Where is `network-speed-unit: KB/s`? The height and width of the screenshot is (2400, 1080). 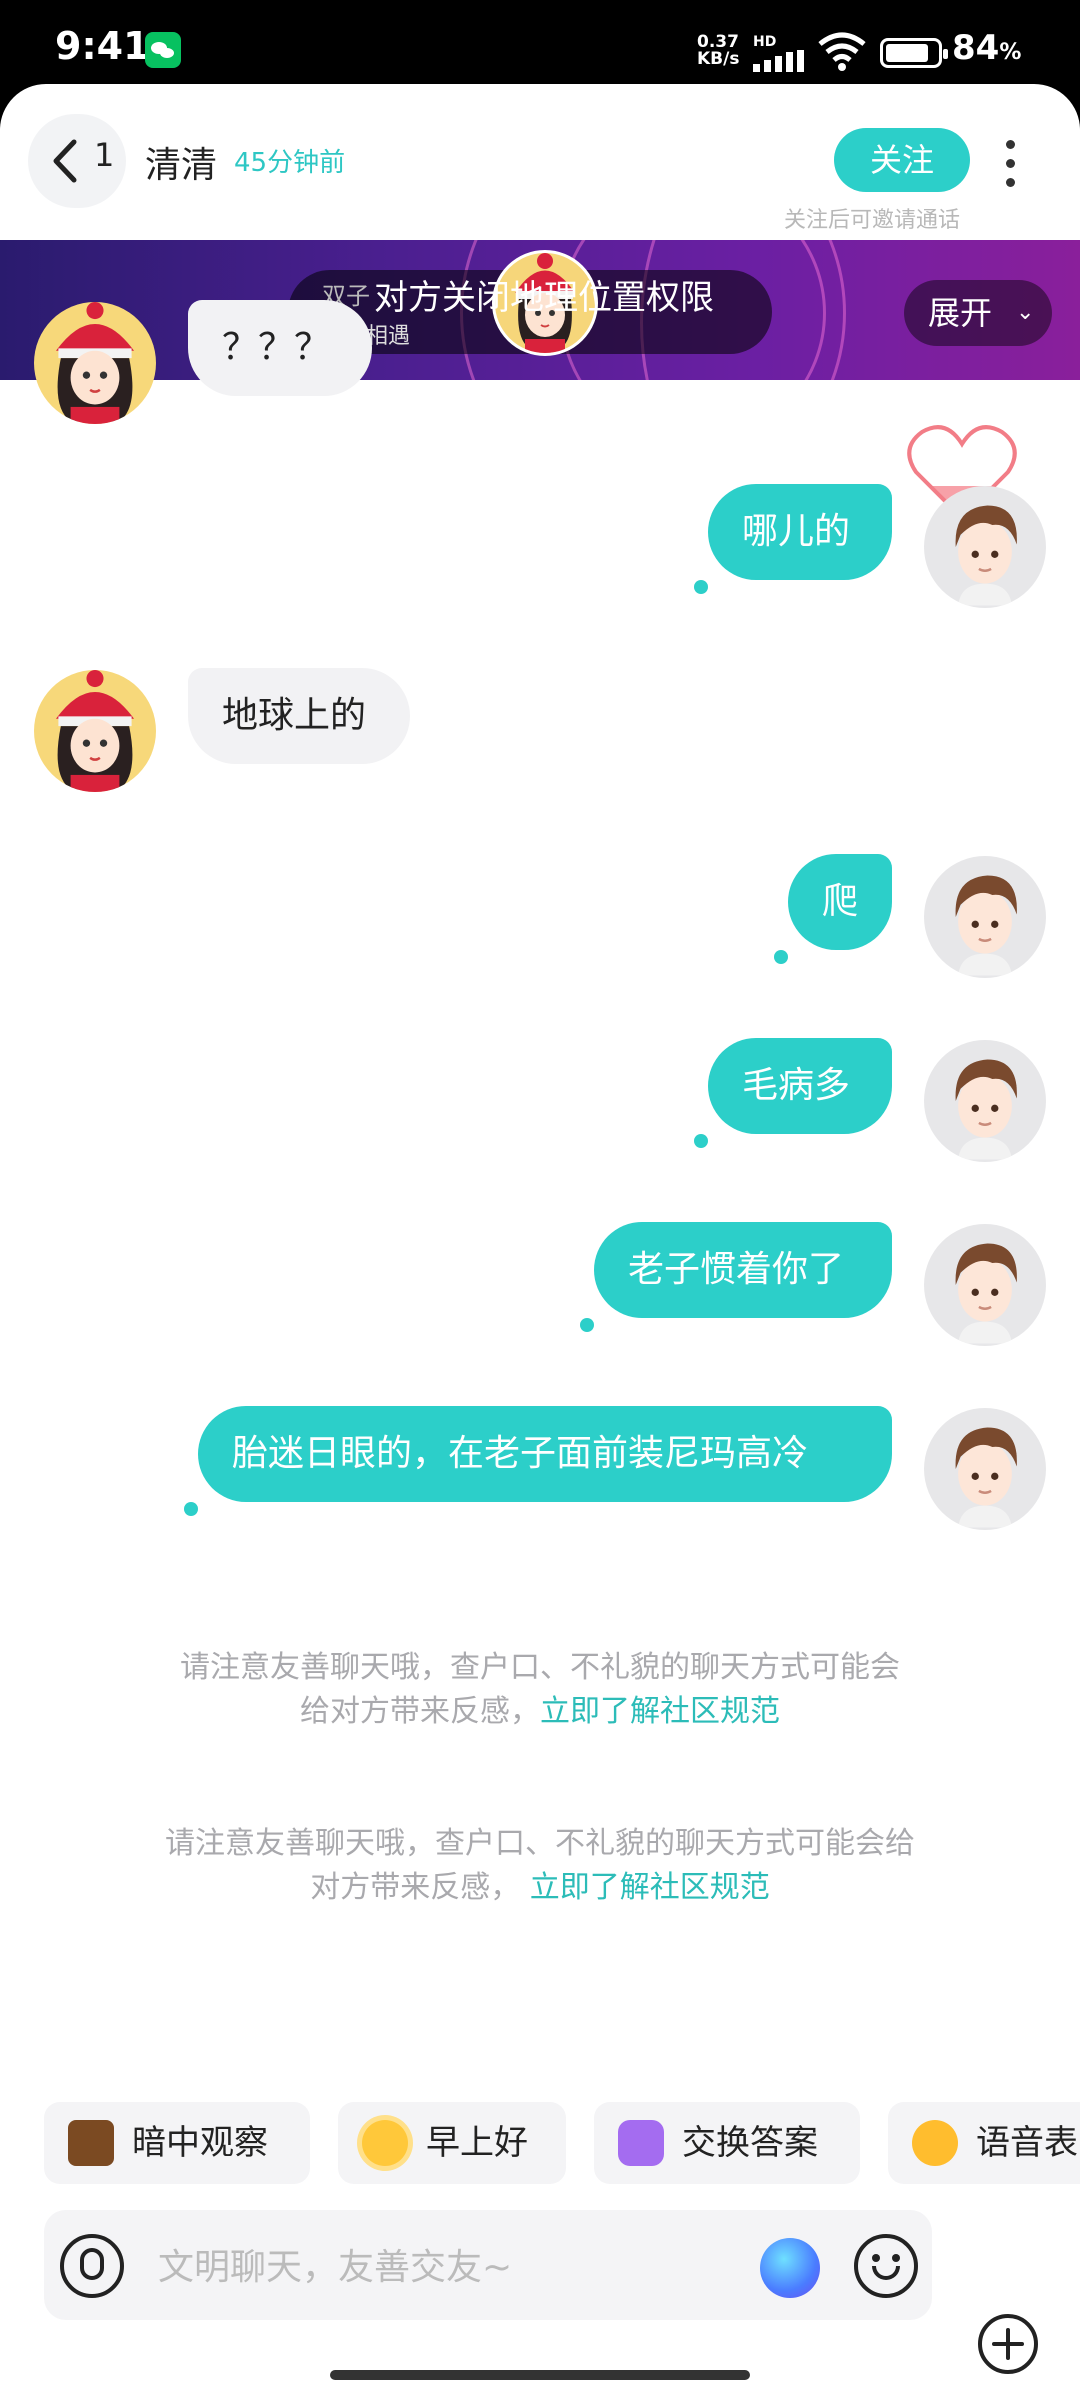 network-speed-unit: KB/s is located at coordinates (718, 59).